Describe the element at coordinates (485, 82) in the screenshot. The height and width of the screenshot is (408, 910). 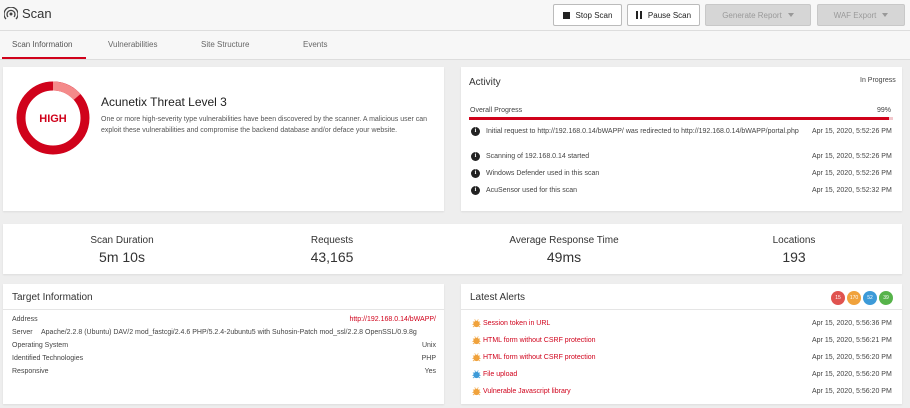
I see `activity-title: Activity` at that location.